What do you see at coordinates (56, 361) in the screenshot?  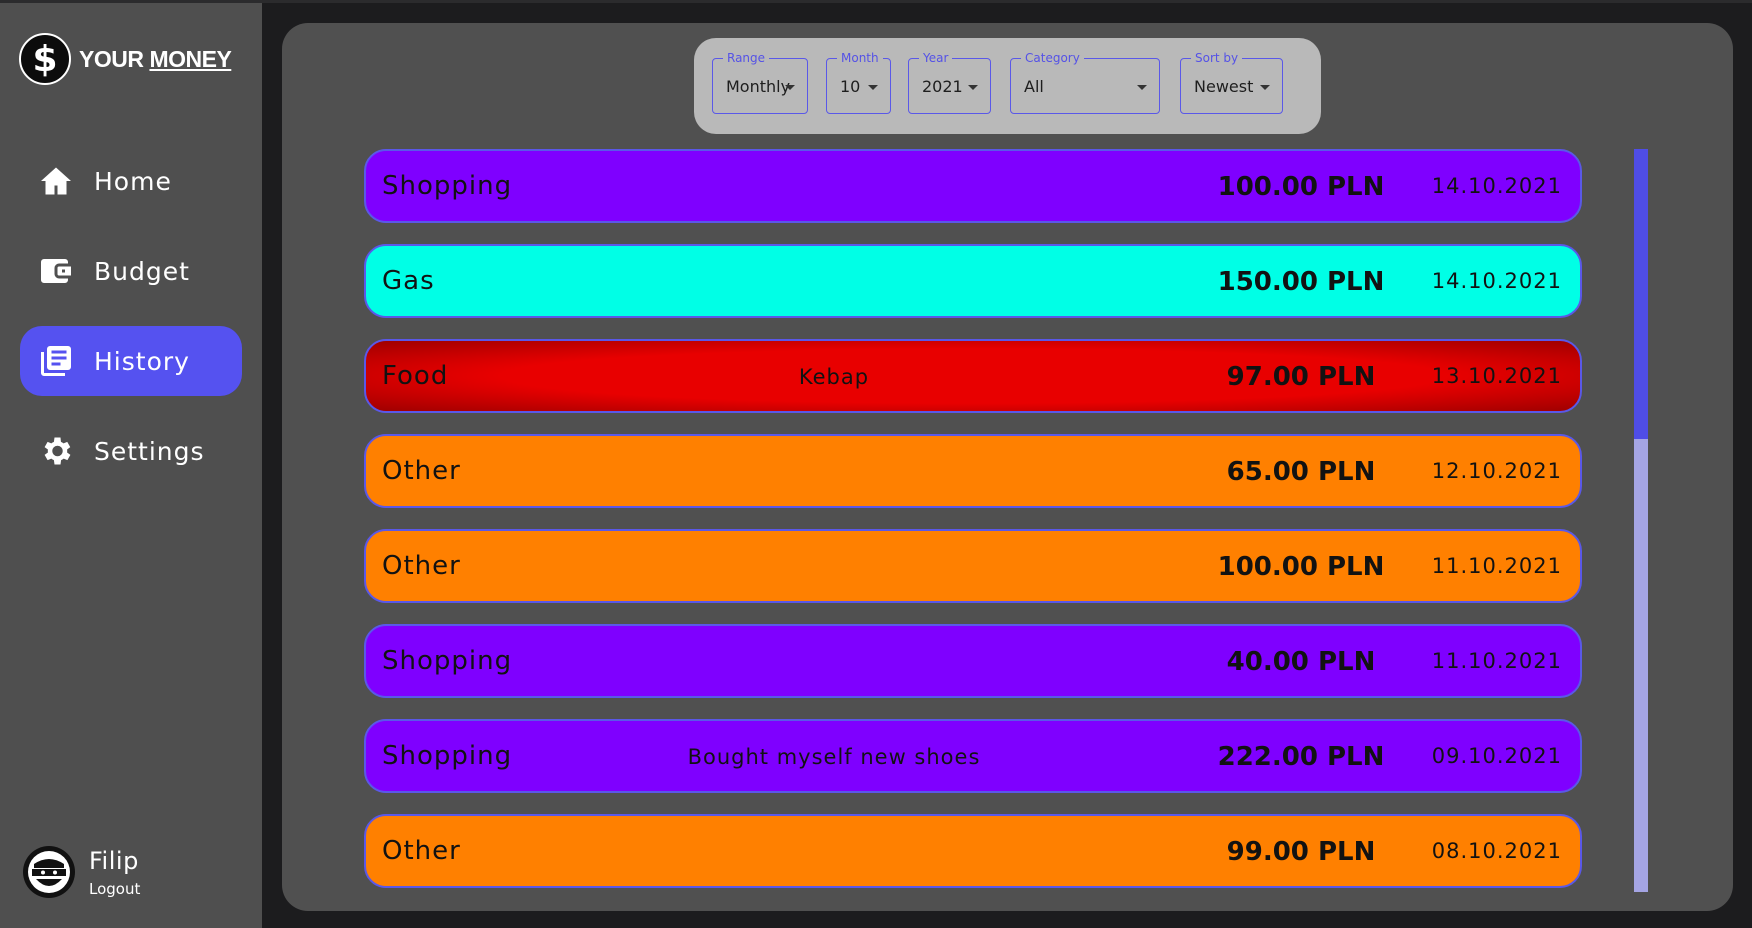 I see `history-icon` at bounding box center [56, 361].